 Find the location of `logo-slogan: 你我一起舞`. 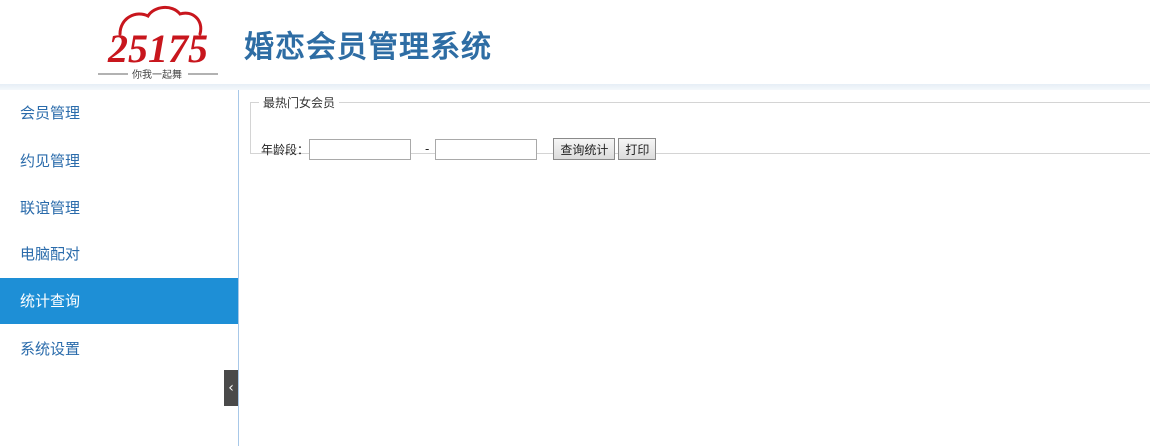

logo-slogan: 你我一起舞 is located at coordinates (157, 74).